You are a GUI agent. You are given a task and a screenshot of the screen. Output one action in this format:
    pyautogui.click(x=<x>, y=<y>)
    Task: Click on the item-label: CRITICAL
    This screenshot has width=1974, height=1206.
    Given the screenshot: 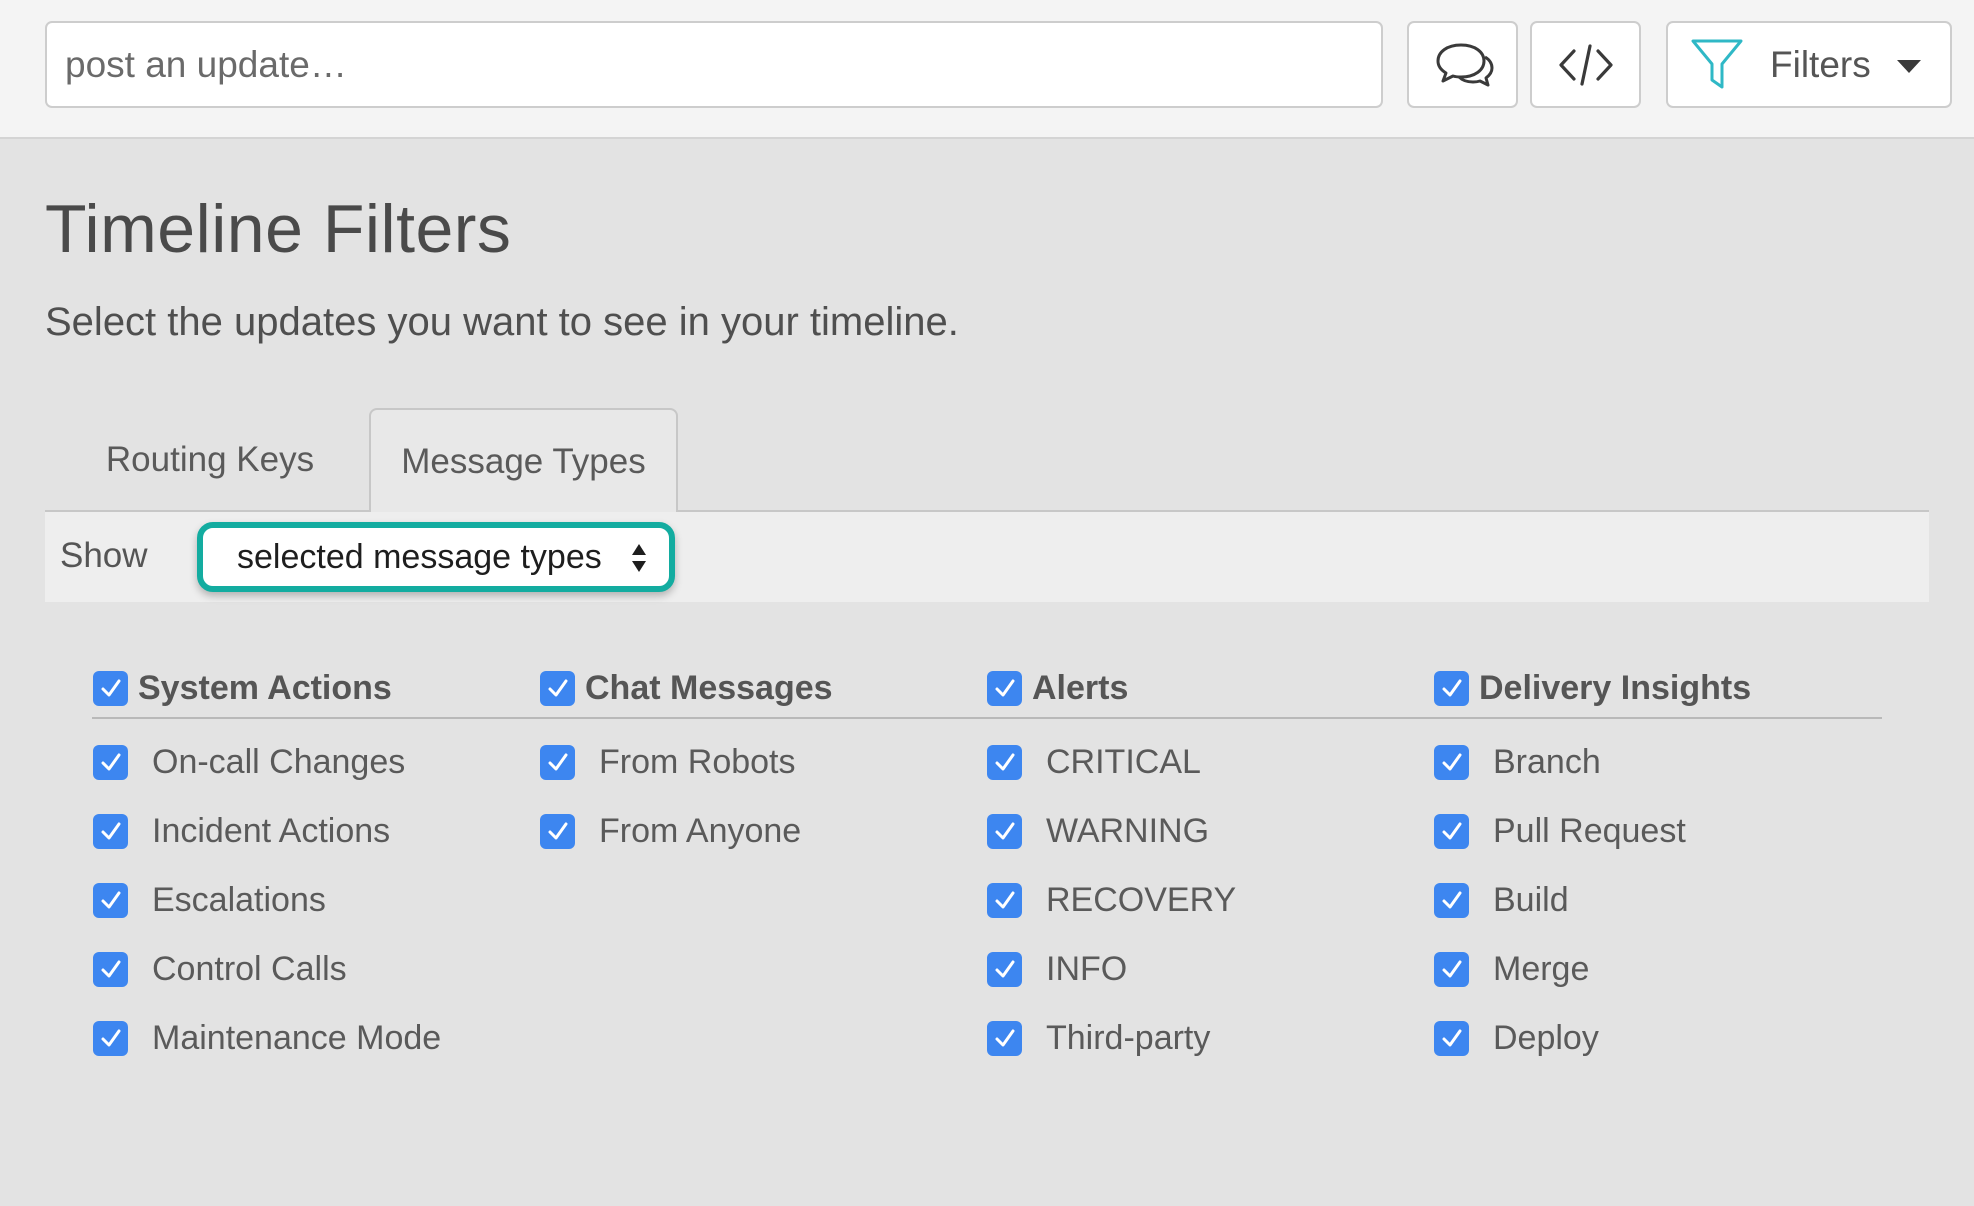 What is the action you would take?
    pyautogui.click(x=1123, y=761)
    